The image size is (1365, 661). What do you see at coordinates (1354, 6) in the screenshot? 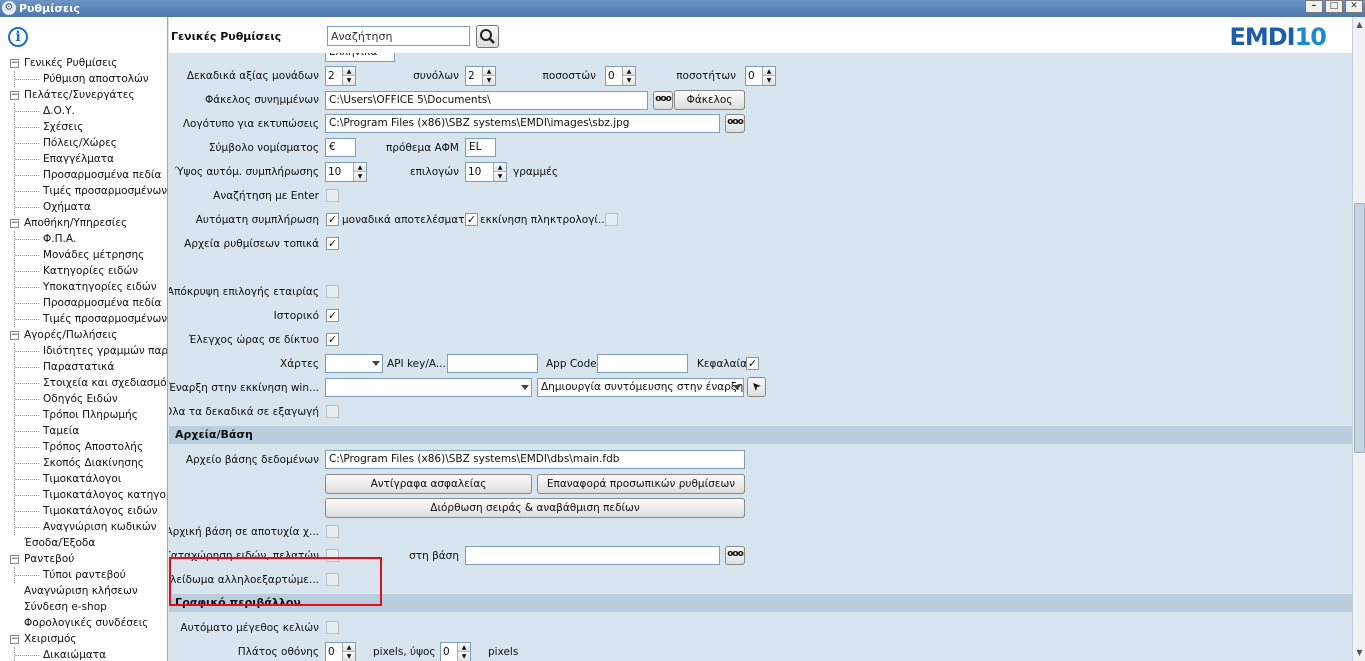
I see `close-button: ✕` at bounding box center [1354, 6].